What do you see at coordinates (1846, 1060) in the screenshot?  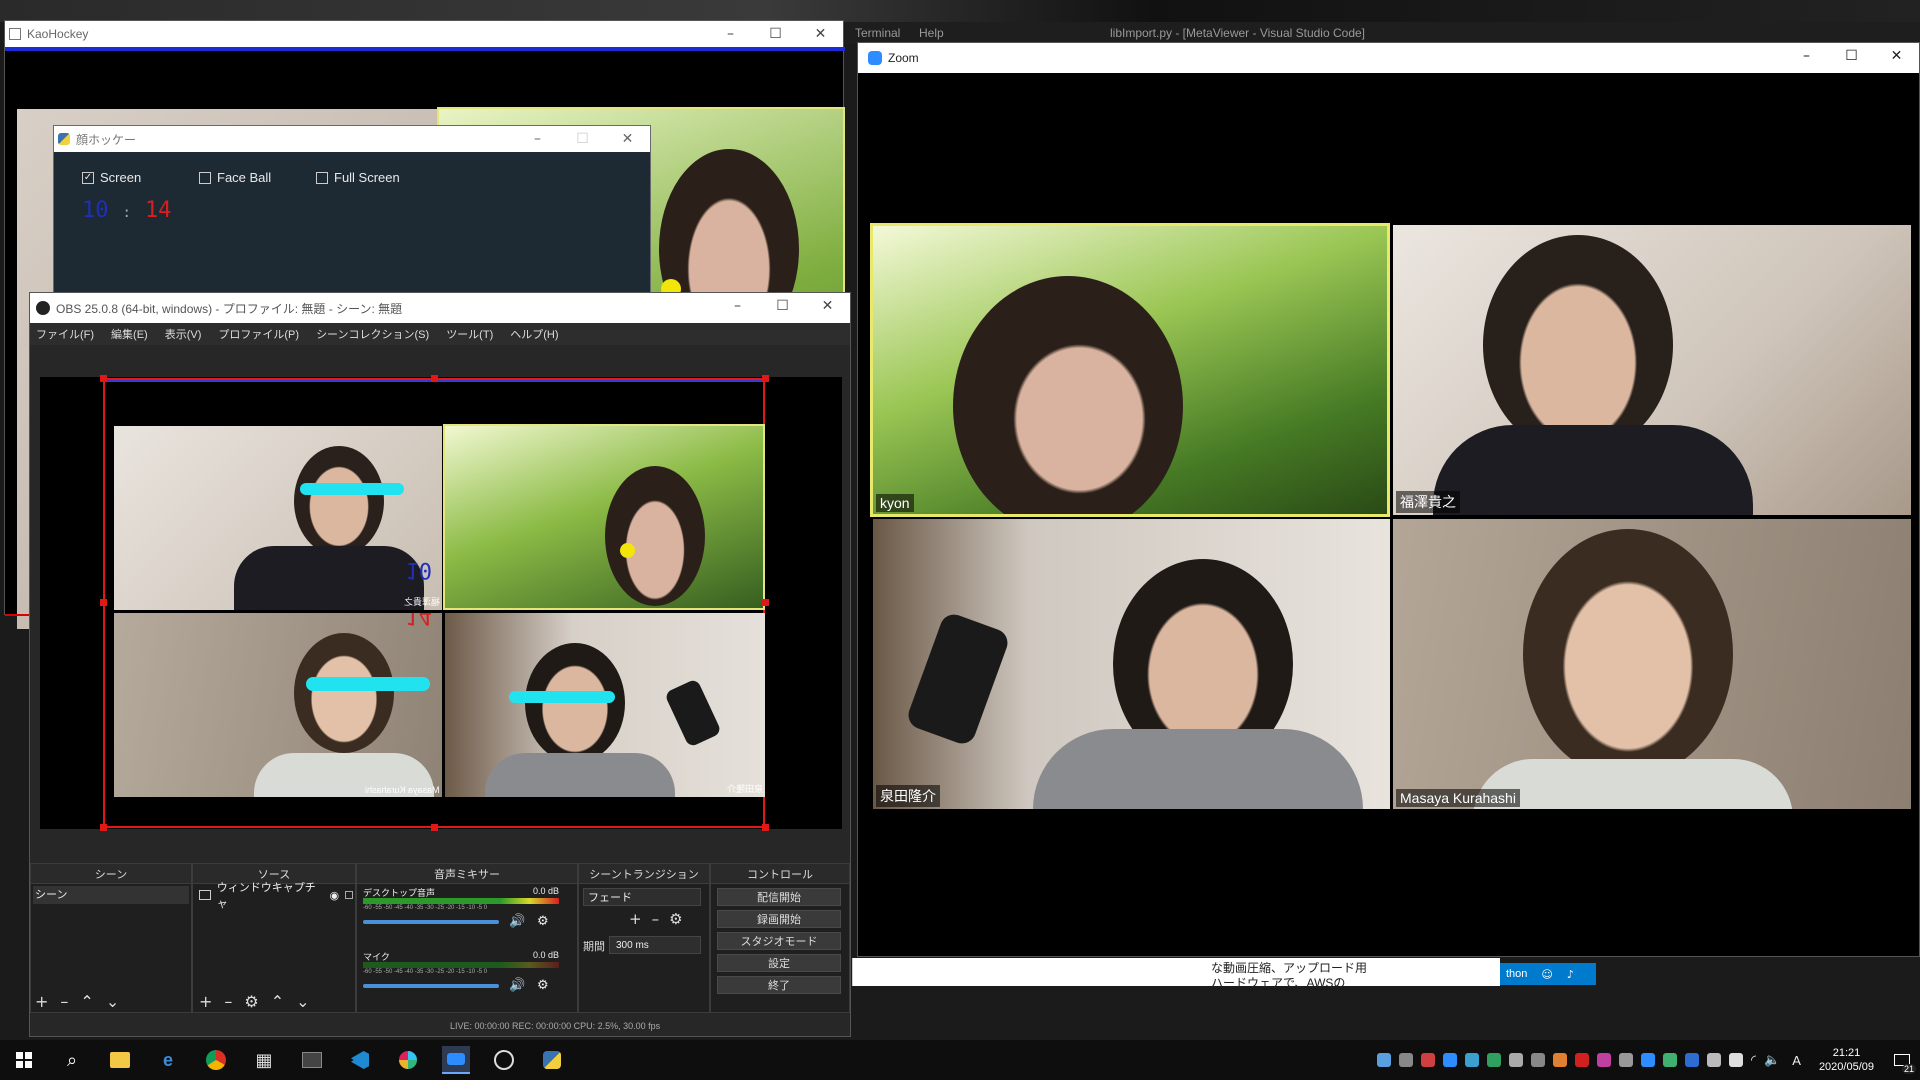 I see `clock: 21:21 2020/05/09` at bounding box center [1846, 1060].